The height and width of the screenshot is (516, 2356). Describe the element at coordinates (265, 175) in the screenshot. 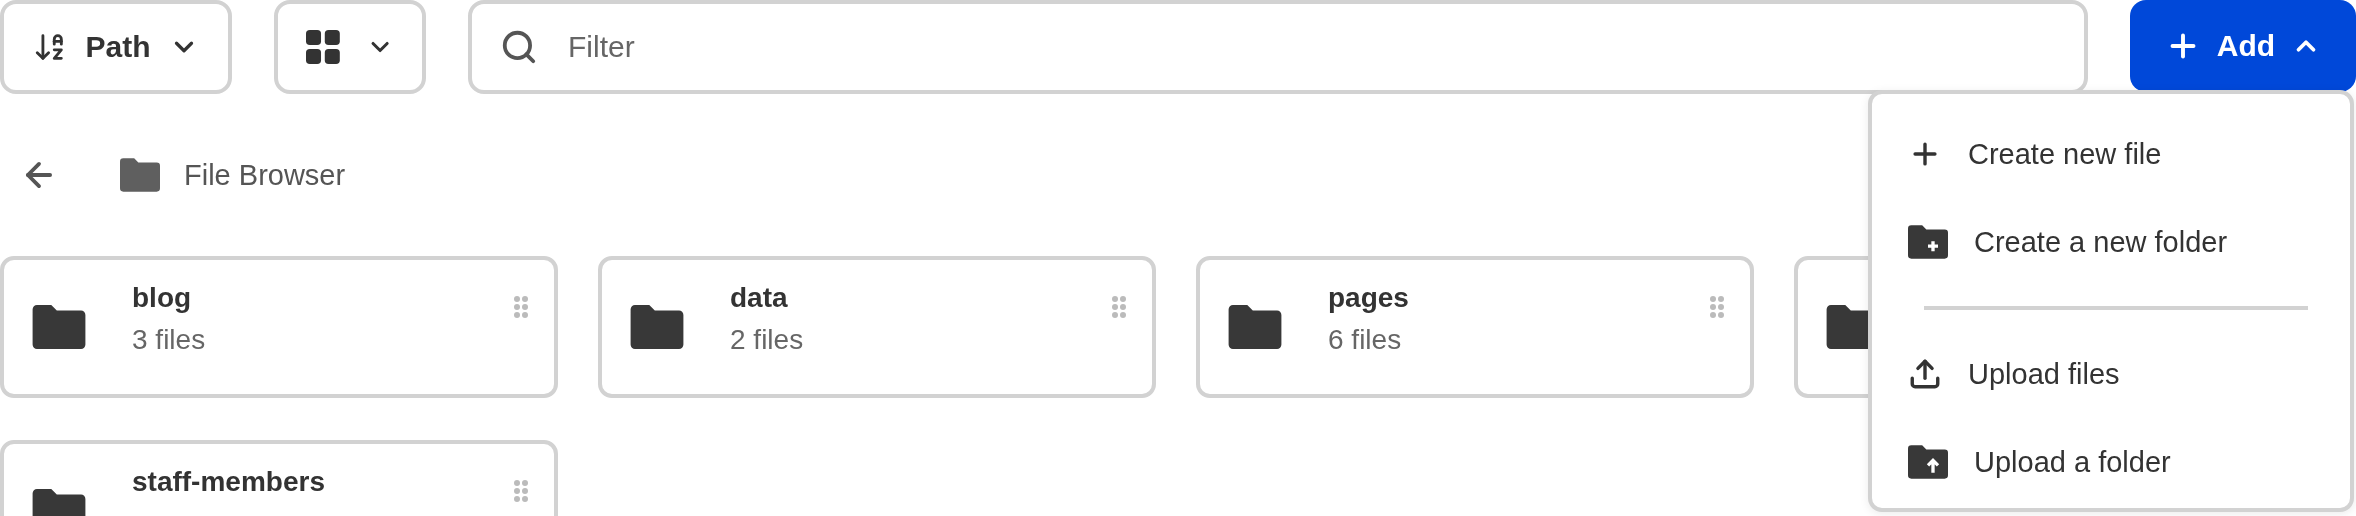

I see `breadcrumb-label: File Browser` at that location.